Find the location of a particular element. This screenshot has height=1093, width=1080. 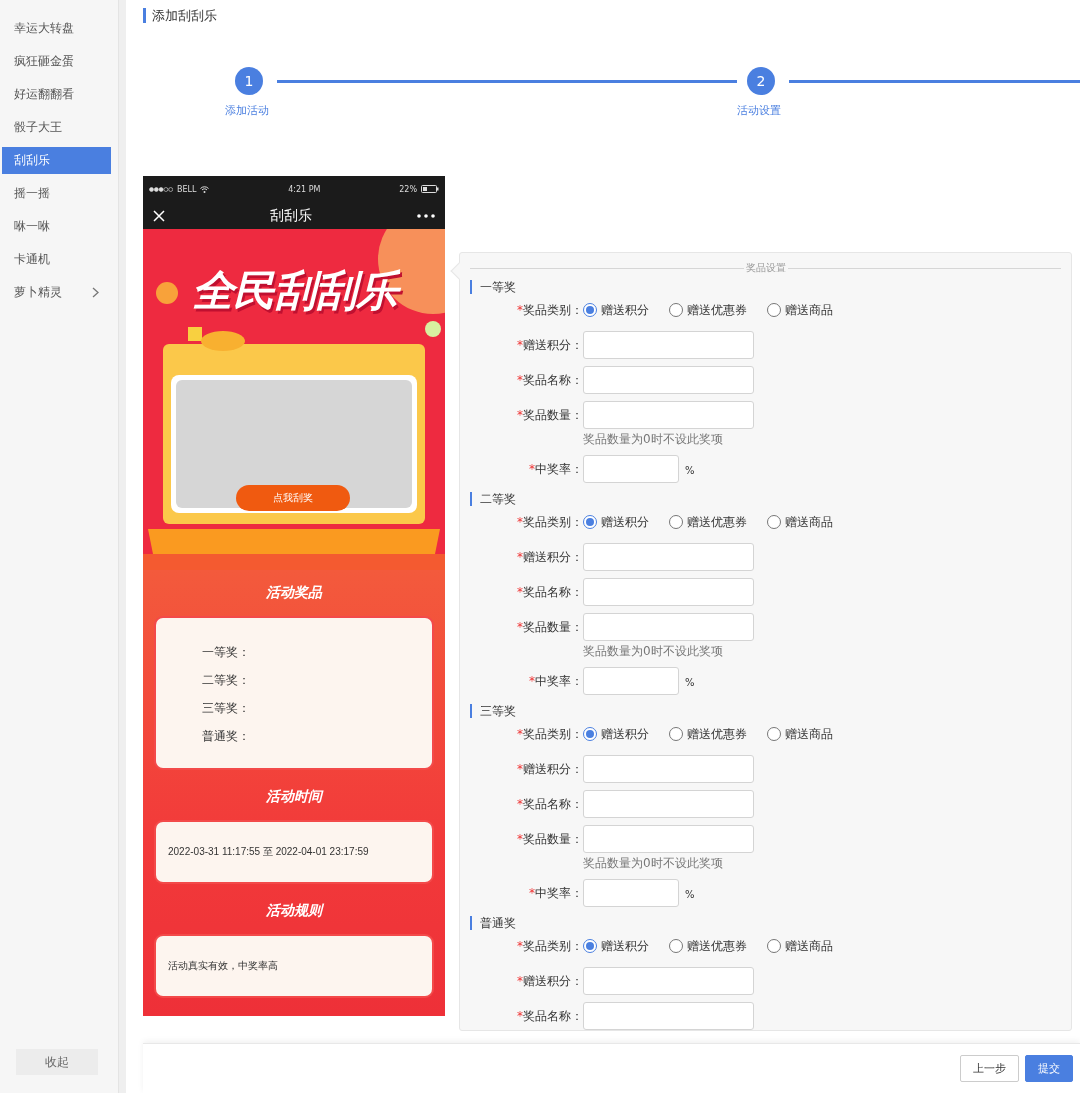

battery-icon is located at coordinates (430, 189).